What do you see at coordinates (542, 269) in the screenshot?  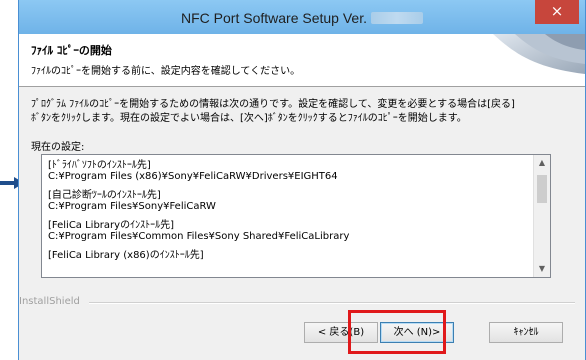 I see `scroll-down-icon: ▼` at bounding box center [542, 269].